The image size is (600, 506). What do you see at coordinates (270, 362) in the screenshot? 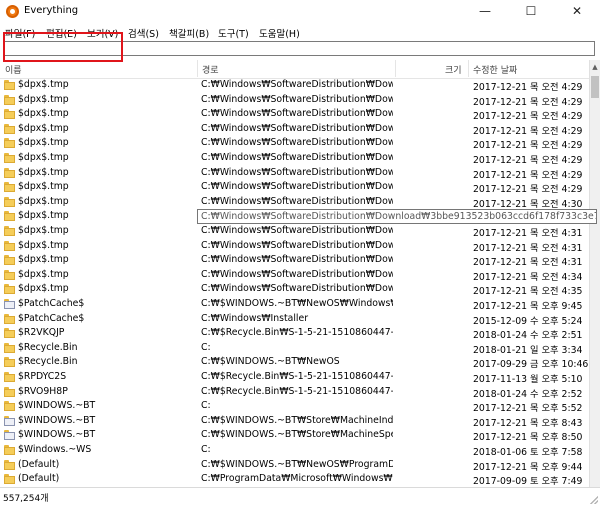
I see `file-path: C:₩$WINDOWS.~BT₩NewOS` at bounding box center [270, 362].